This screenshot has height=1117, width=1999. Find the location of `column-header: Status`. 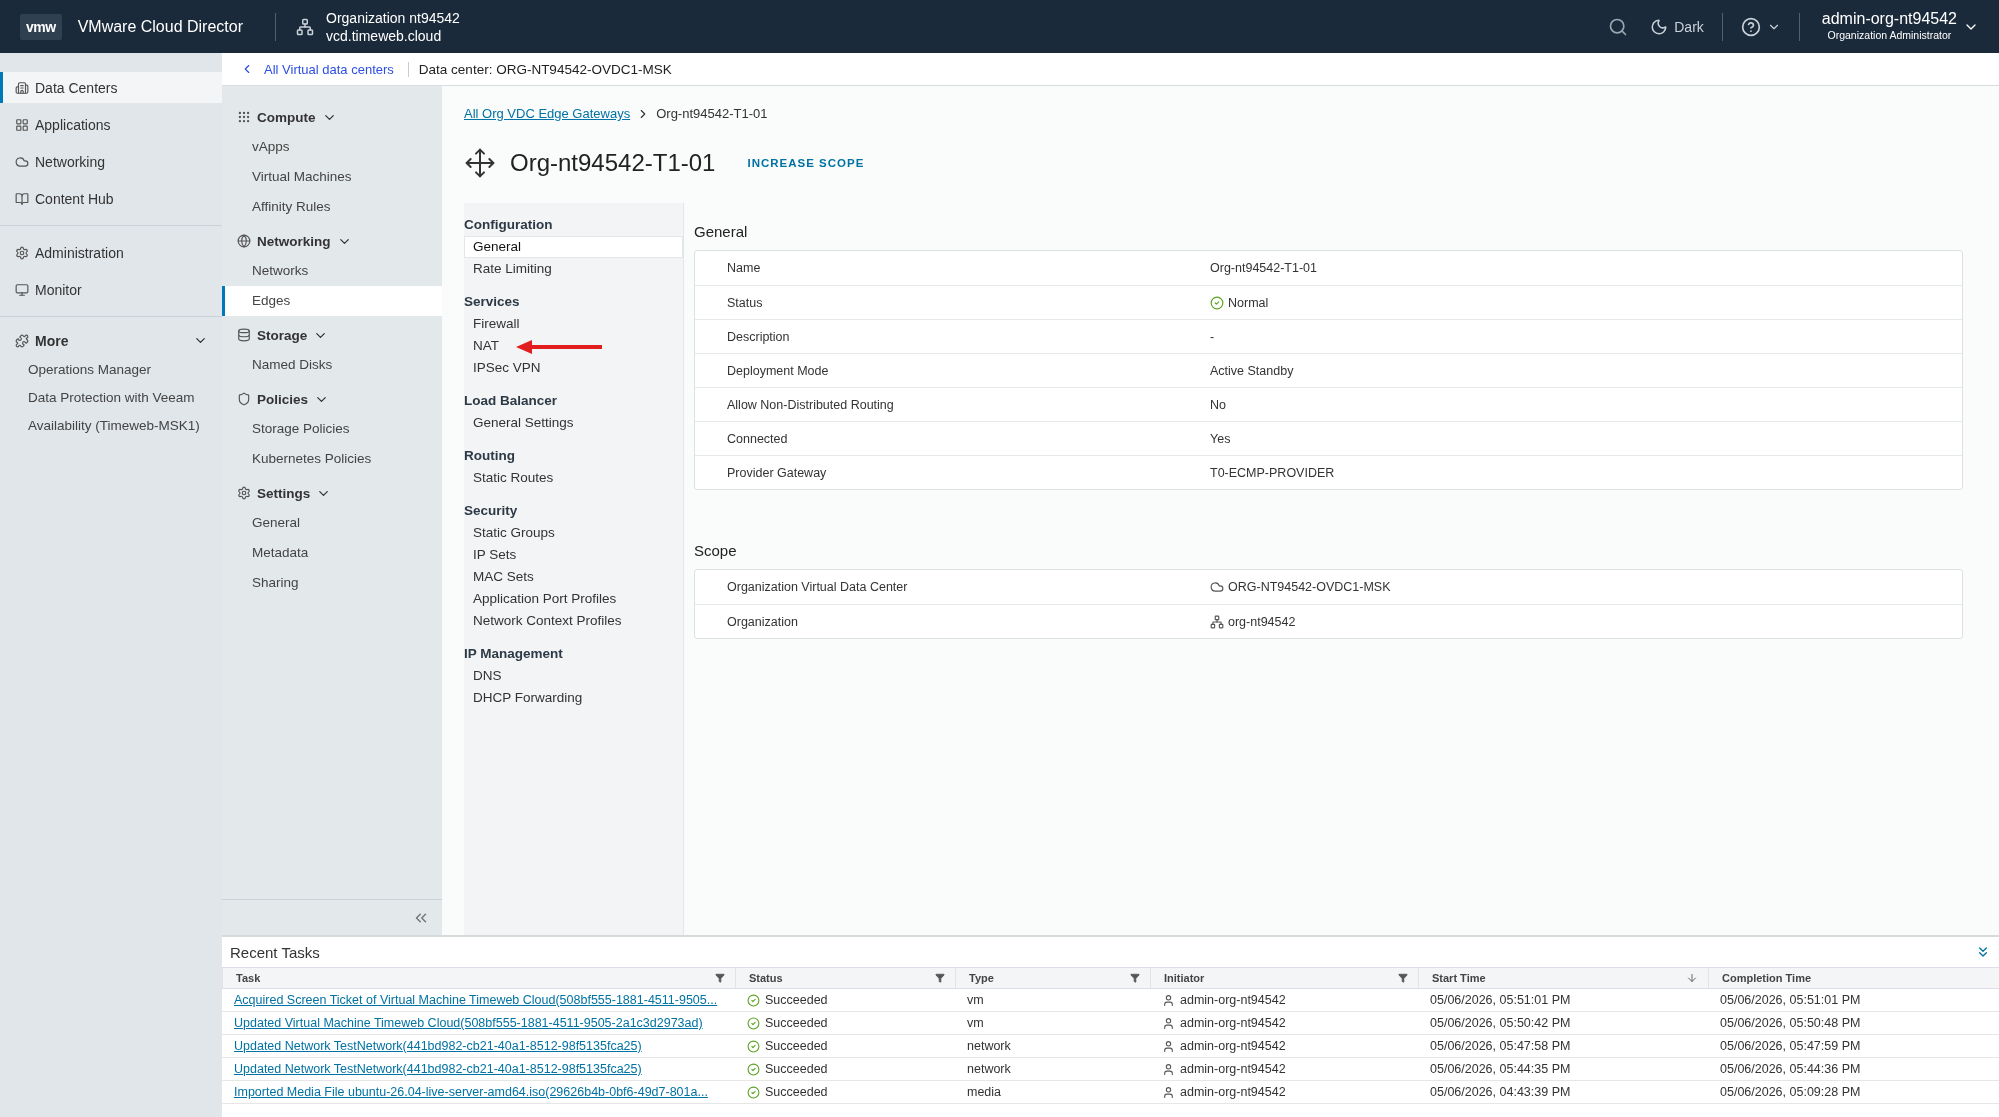

column-header: Status is located at coordinates (845, 978).